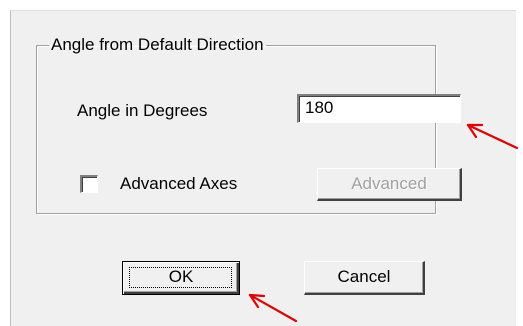 The width and height of the screenshot is (523, 326). I want to click on angle-input: 180, so click(379, 108).